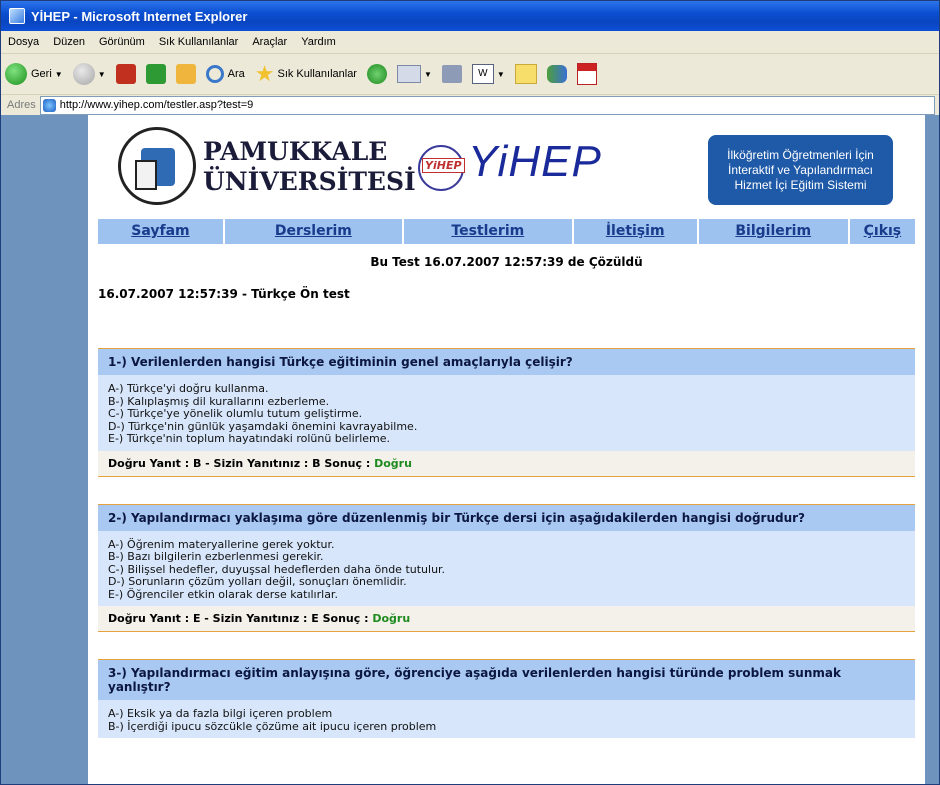 The width and height of the screenshot is (940, 785). Describe the element at coordinates (317, 74) in the screenshot. I see `favorites-label: Sık Kullanılanlar` at that location.